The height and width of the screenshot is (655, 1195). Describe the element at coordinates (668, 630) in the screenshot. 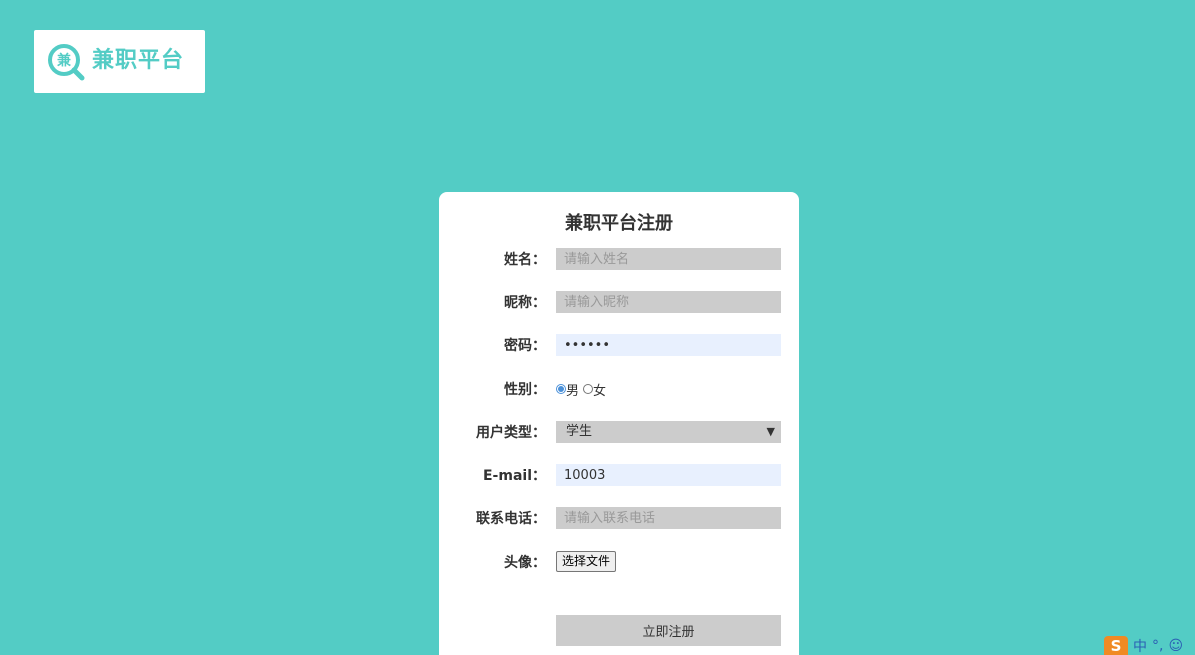

I see `register-button: 立即注册` at that location.